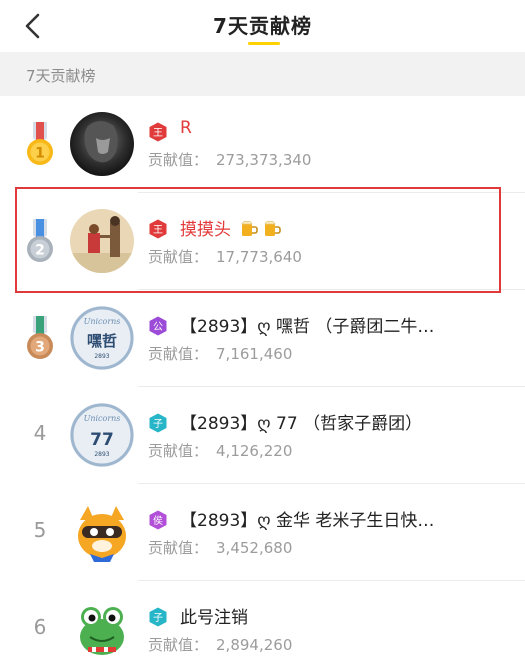 The image size is (525, 670). Describe the element at coordinates (40, 530) in the screenshot. I see `rank-number: 5` at that location.